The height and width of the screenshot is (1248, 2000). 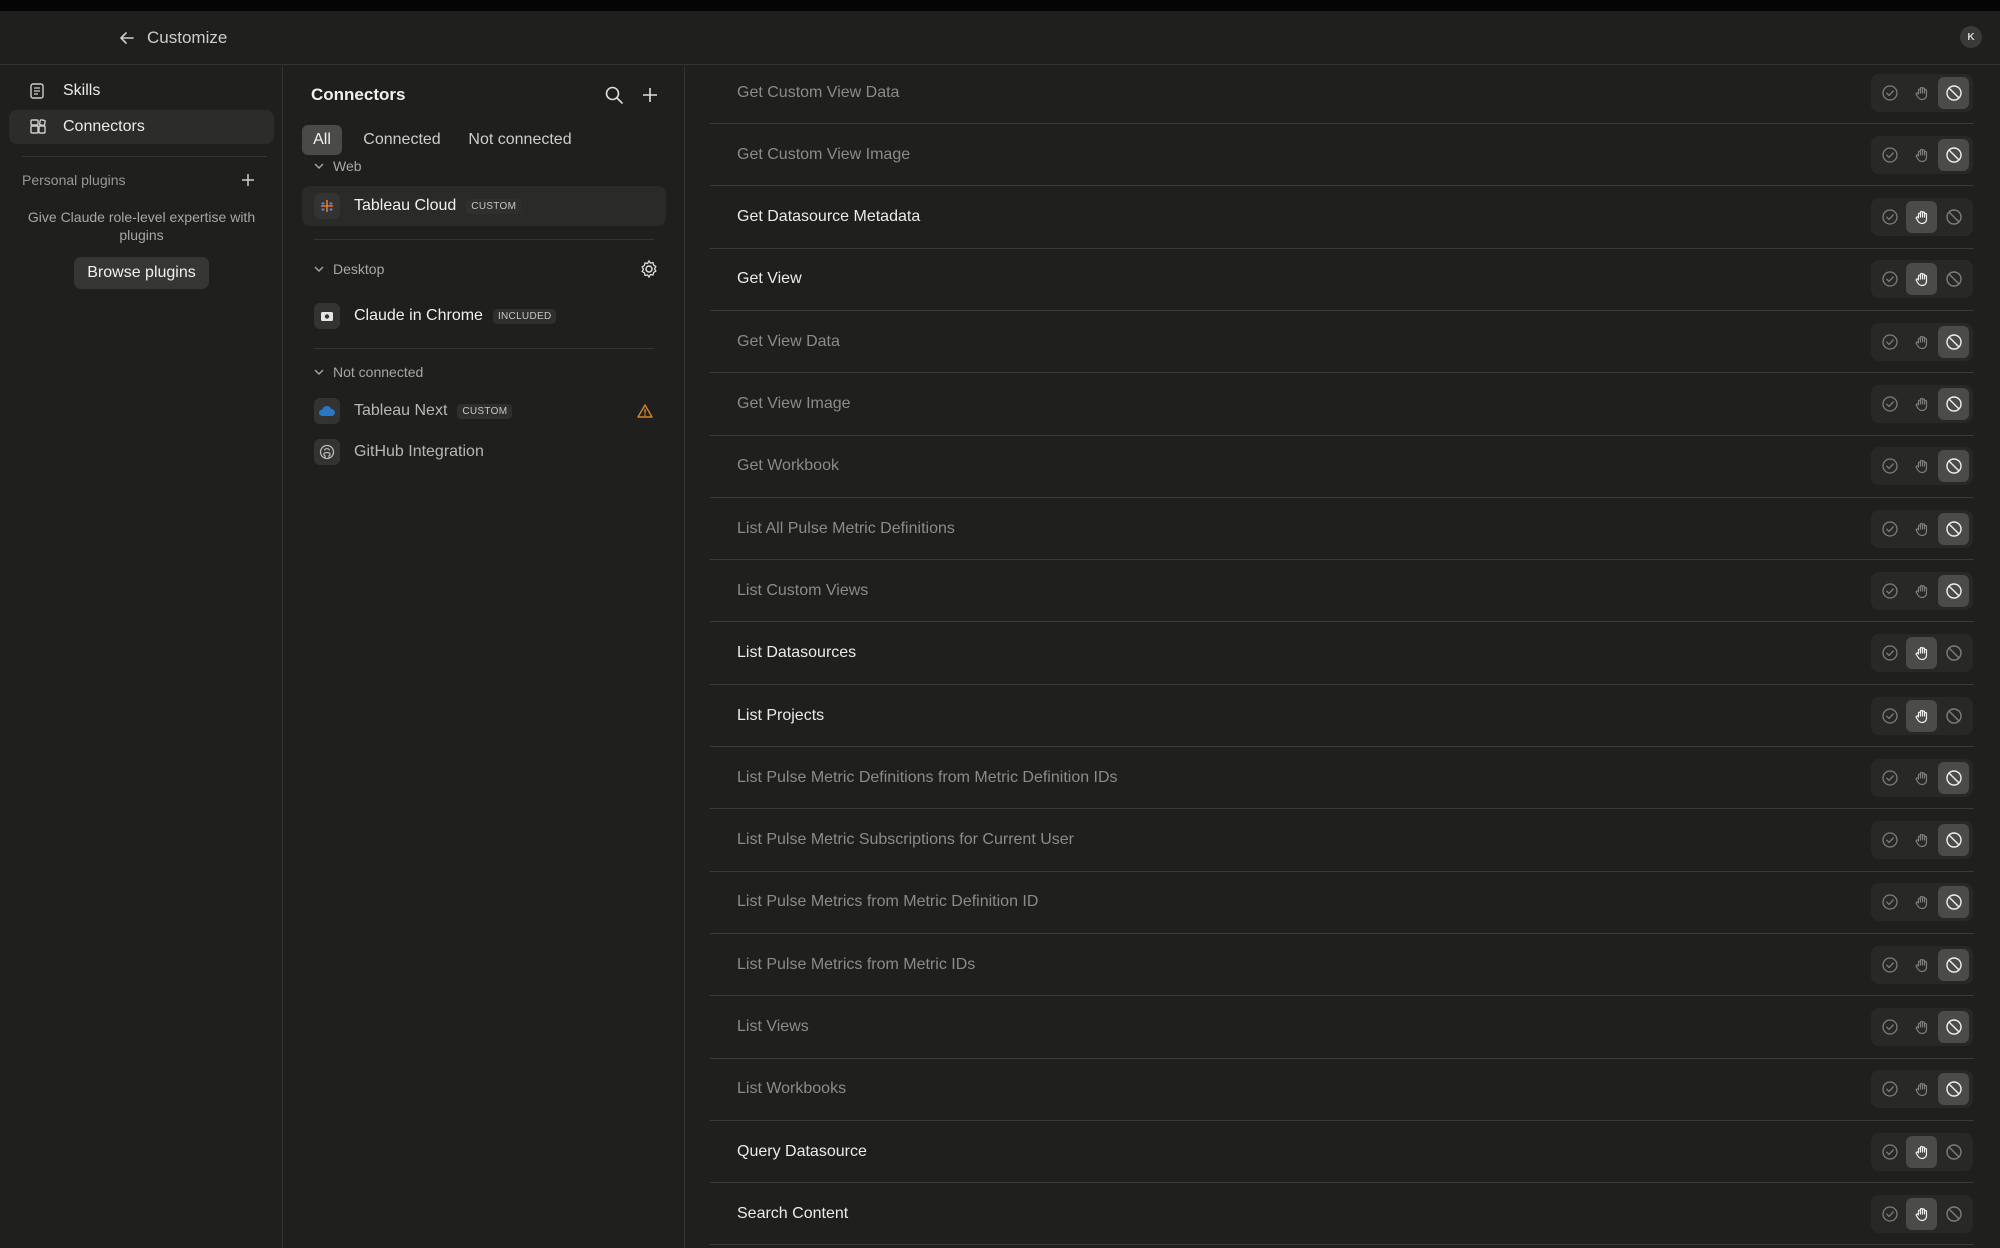 I want to click on tab-not-connected: Not connected, so click(x=520, y=140).